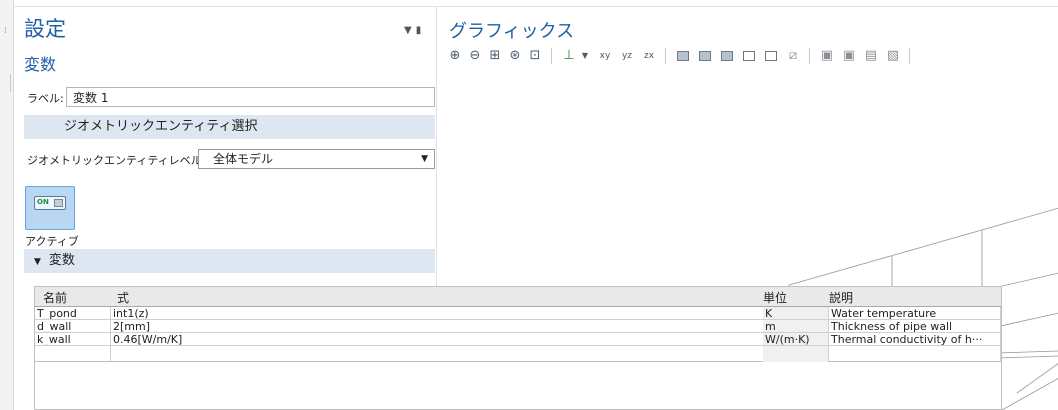 The image size is (1058, 410). Describe the element at coordinates (475, 56) in the screenshot. I see `zoom-out-icon: ⊖` at that location.